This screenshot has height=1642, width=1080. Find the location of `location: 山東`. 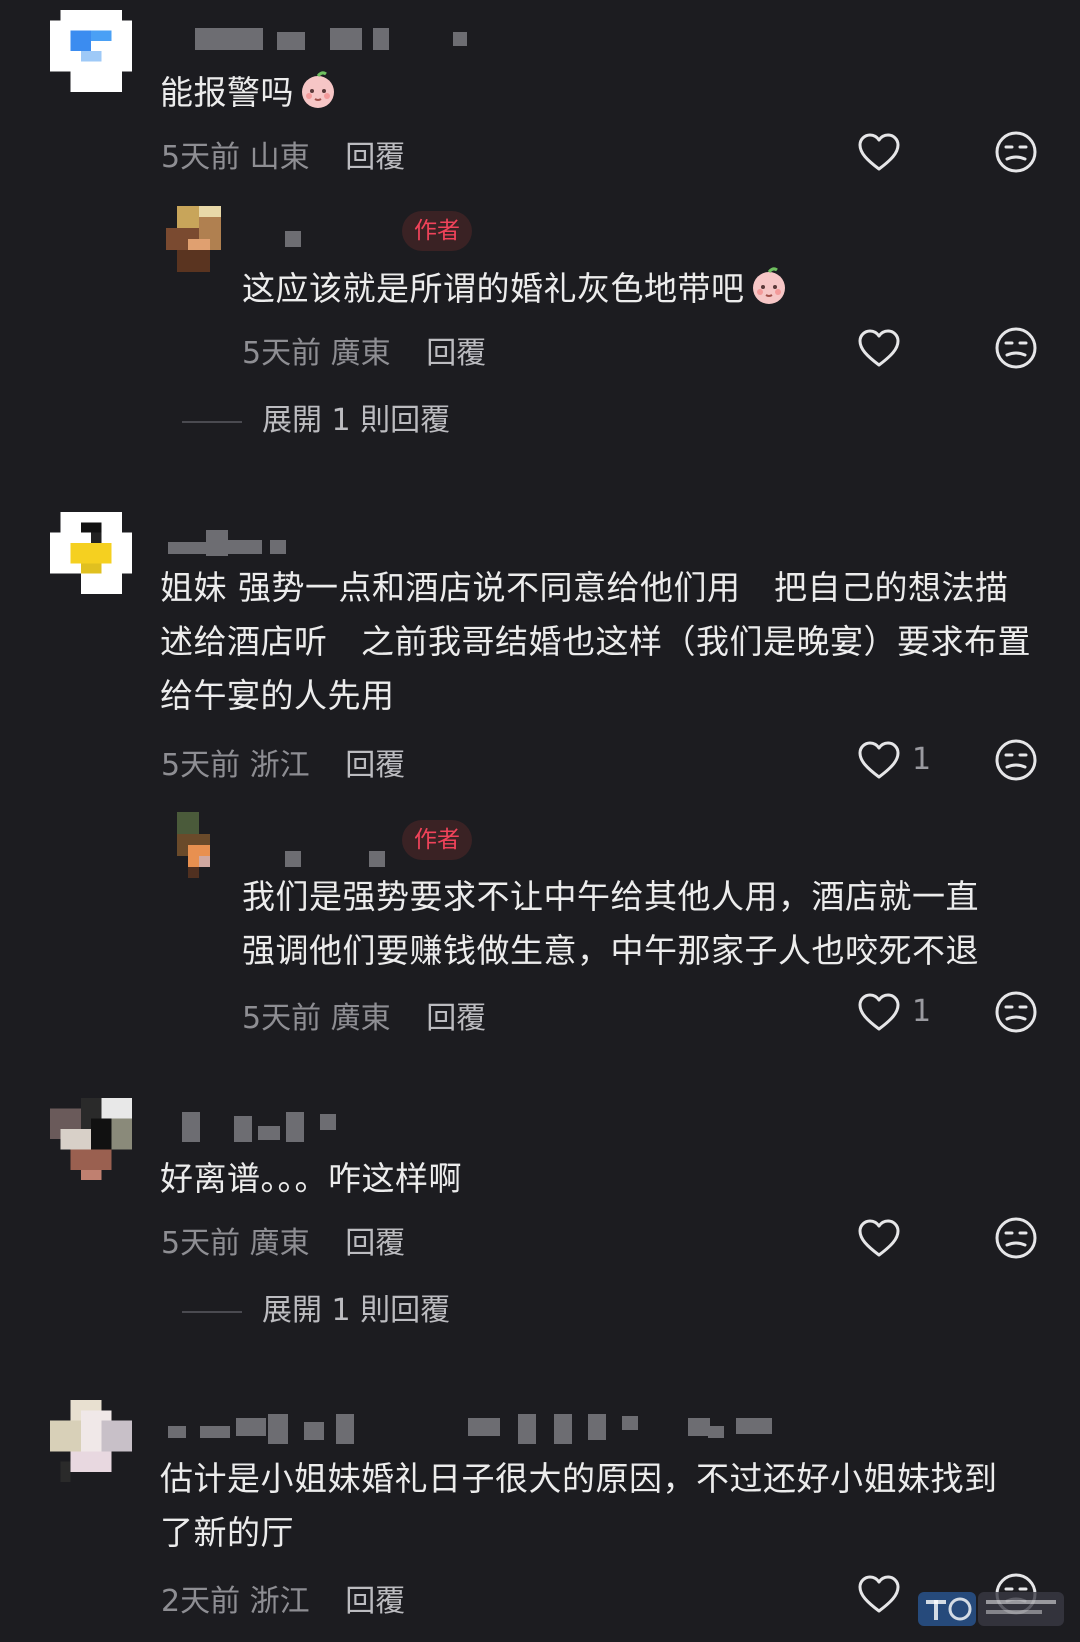

location: 山東 is located at coordinates (279, 157).